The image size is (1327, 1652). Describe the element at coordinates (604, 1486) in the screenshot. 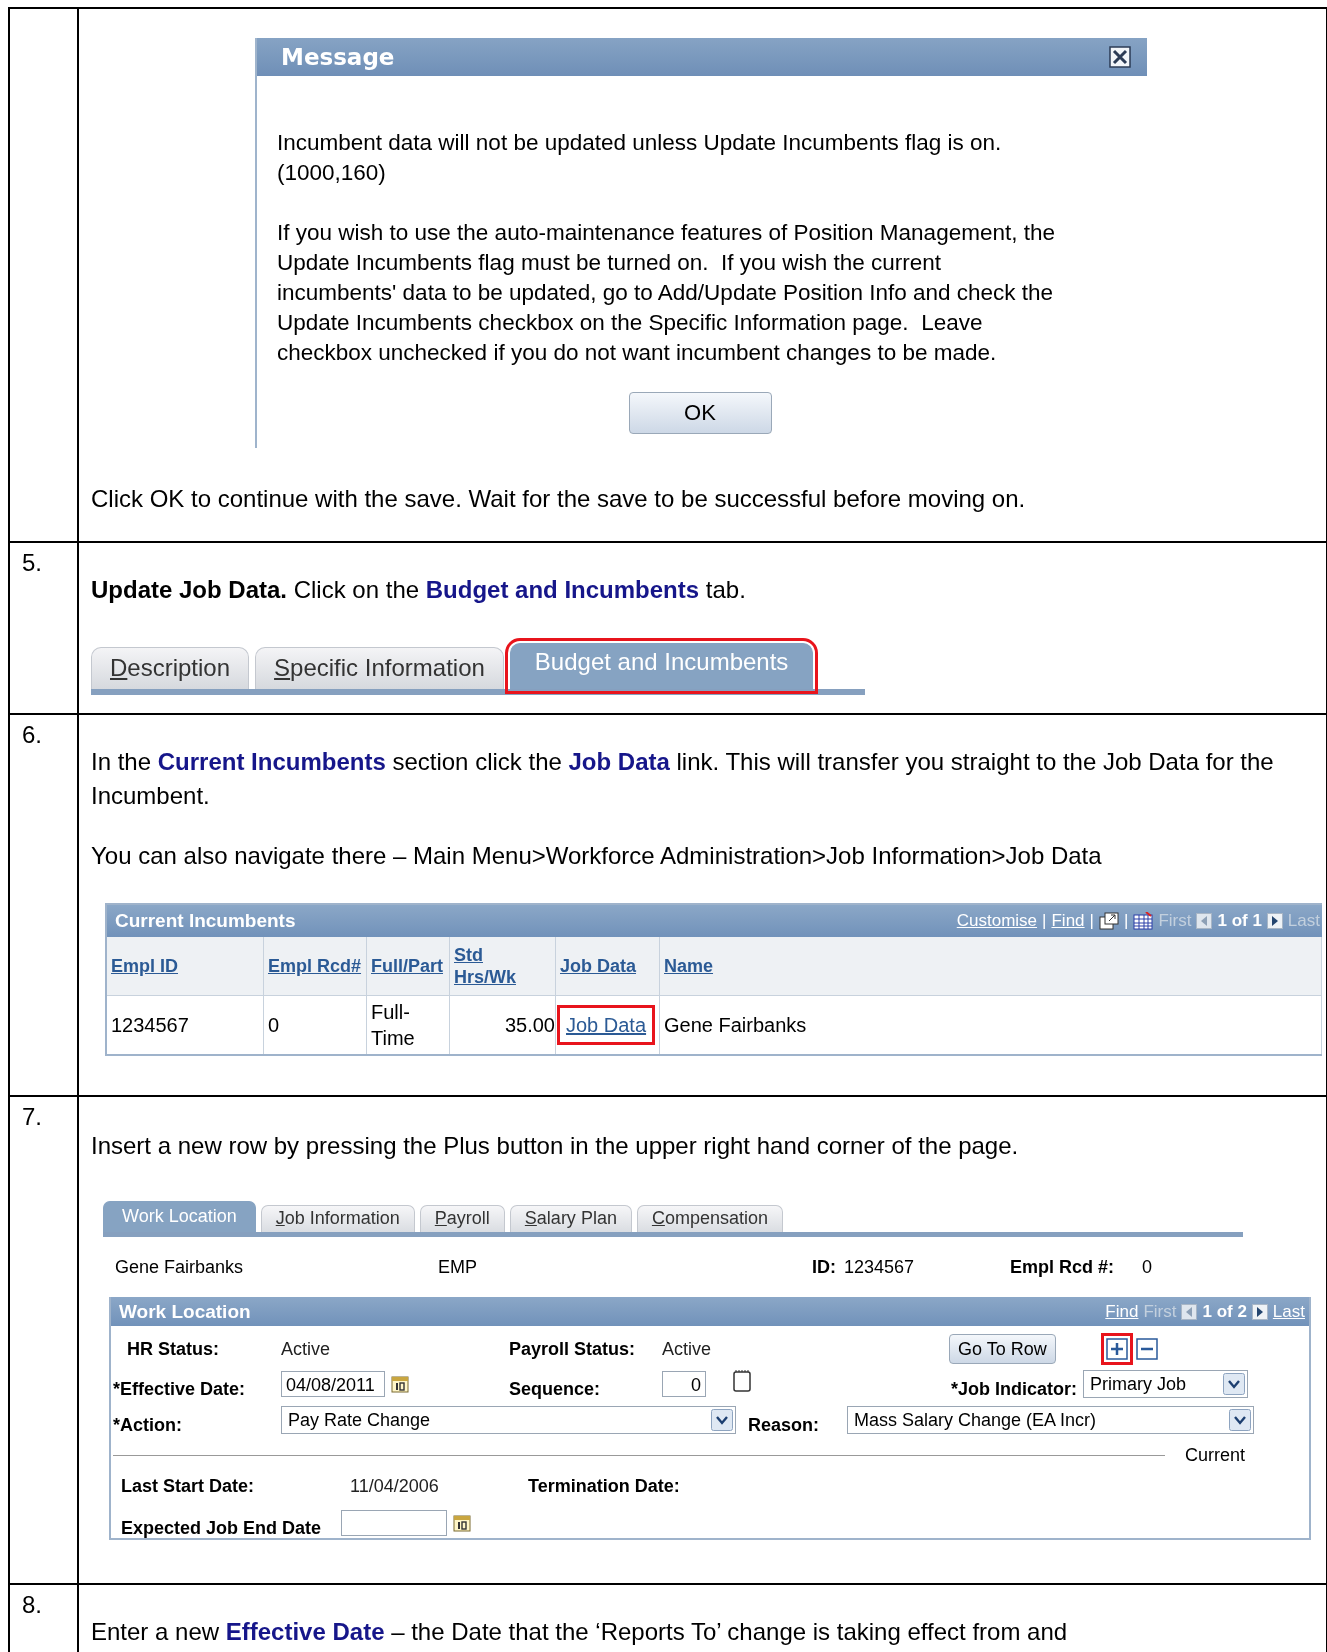

I see `field-label: Termination Date:` at that location.